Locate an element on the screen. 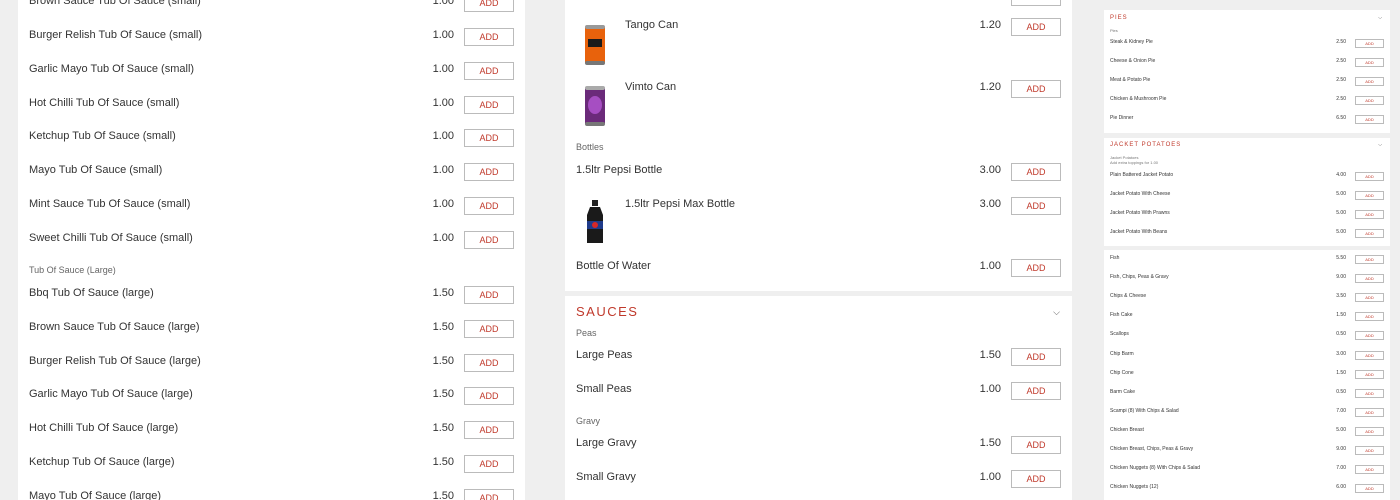  section-title: PIES is located at coordinates (1119, 18).